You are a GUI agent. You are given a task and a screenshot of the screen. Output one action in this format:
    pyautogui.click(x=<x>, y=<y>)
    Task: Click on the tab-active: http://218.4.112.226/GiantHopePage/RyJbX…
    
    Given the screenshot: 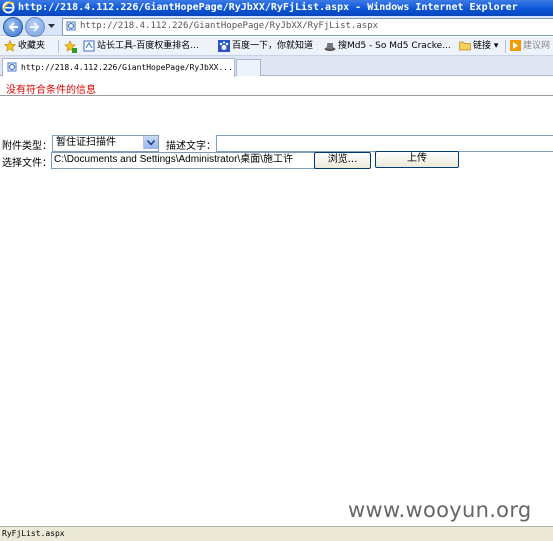 What is the action you would take?
    pyautogui.click(x=118, y=67)
    